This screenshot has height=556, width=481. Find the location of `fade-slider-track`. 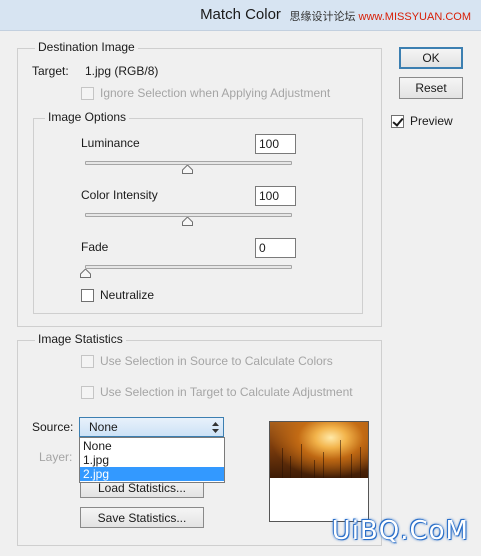

fade-slider-track is located at coordinates (188, 267).